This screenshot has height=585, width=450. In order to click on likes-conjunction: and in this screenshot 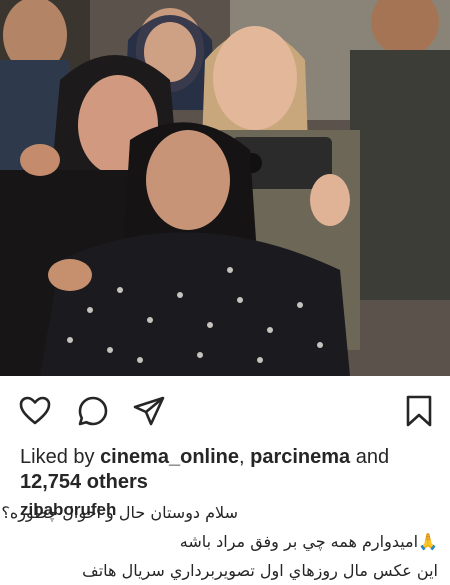, I will do `click(370, 457)`.